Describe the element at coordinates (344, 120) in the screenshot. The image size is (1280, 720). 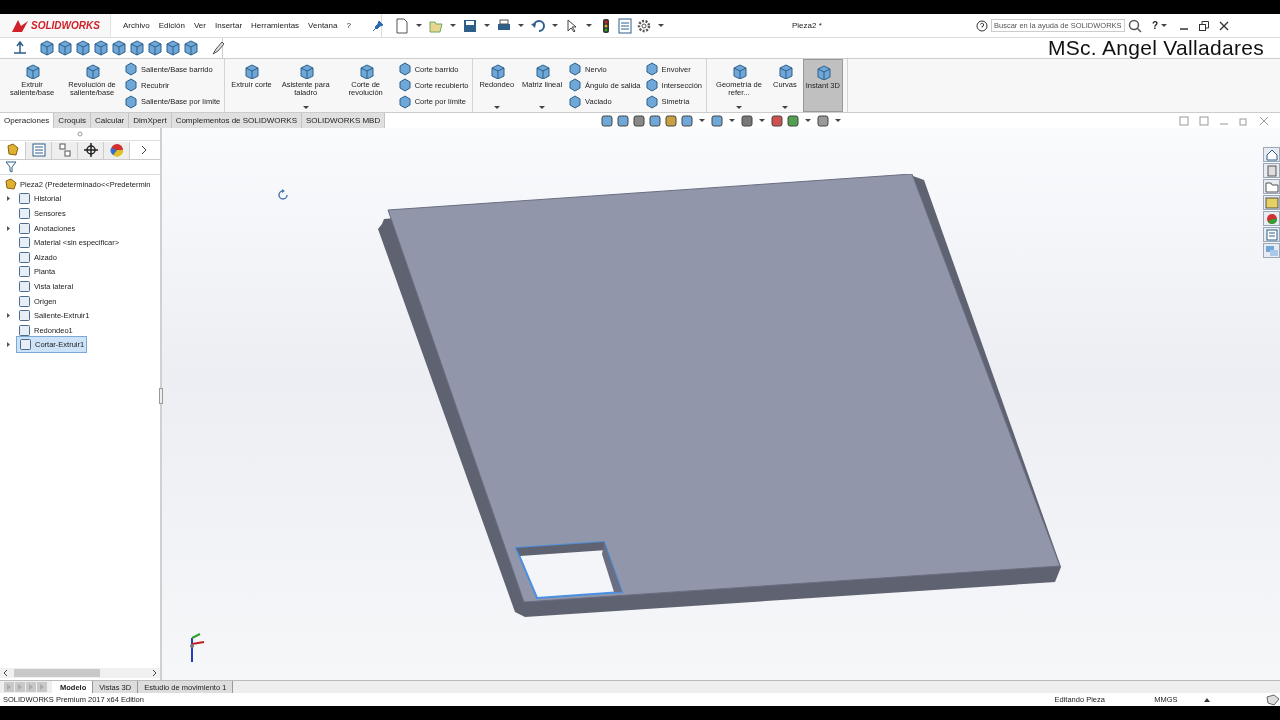
I see `tab: SOLIDWORKS MBD` at that location.